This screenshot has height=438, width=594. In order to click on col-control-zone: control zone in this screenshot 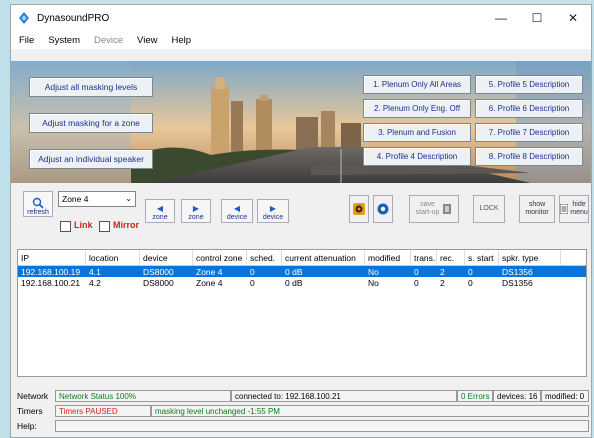, I will do `click(220, 257)`.